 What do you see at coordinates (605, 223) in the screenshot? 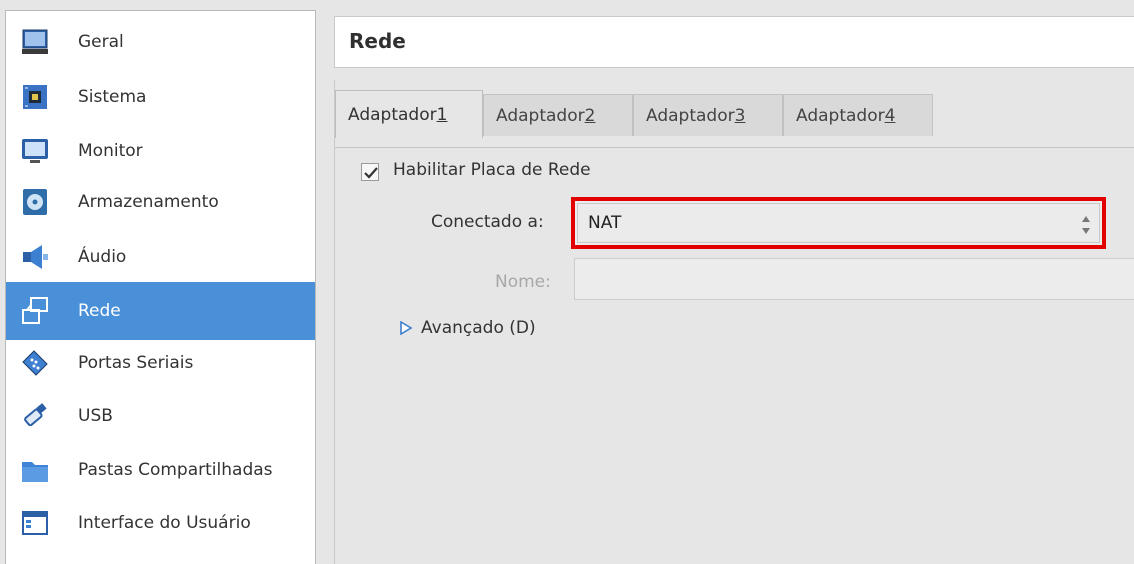
I see `attached-to-value: NAT` at bounding box center [605, 223].